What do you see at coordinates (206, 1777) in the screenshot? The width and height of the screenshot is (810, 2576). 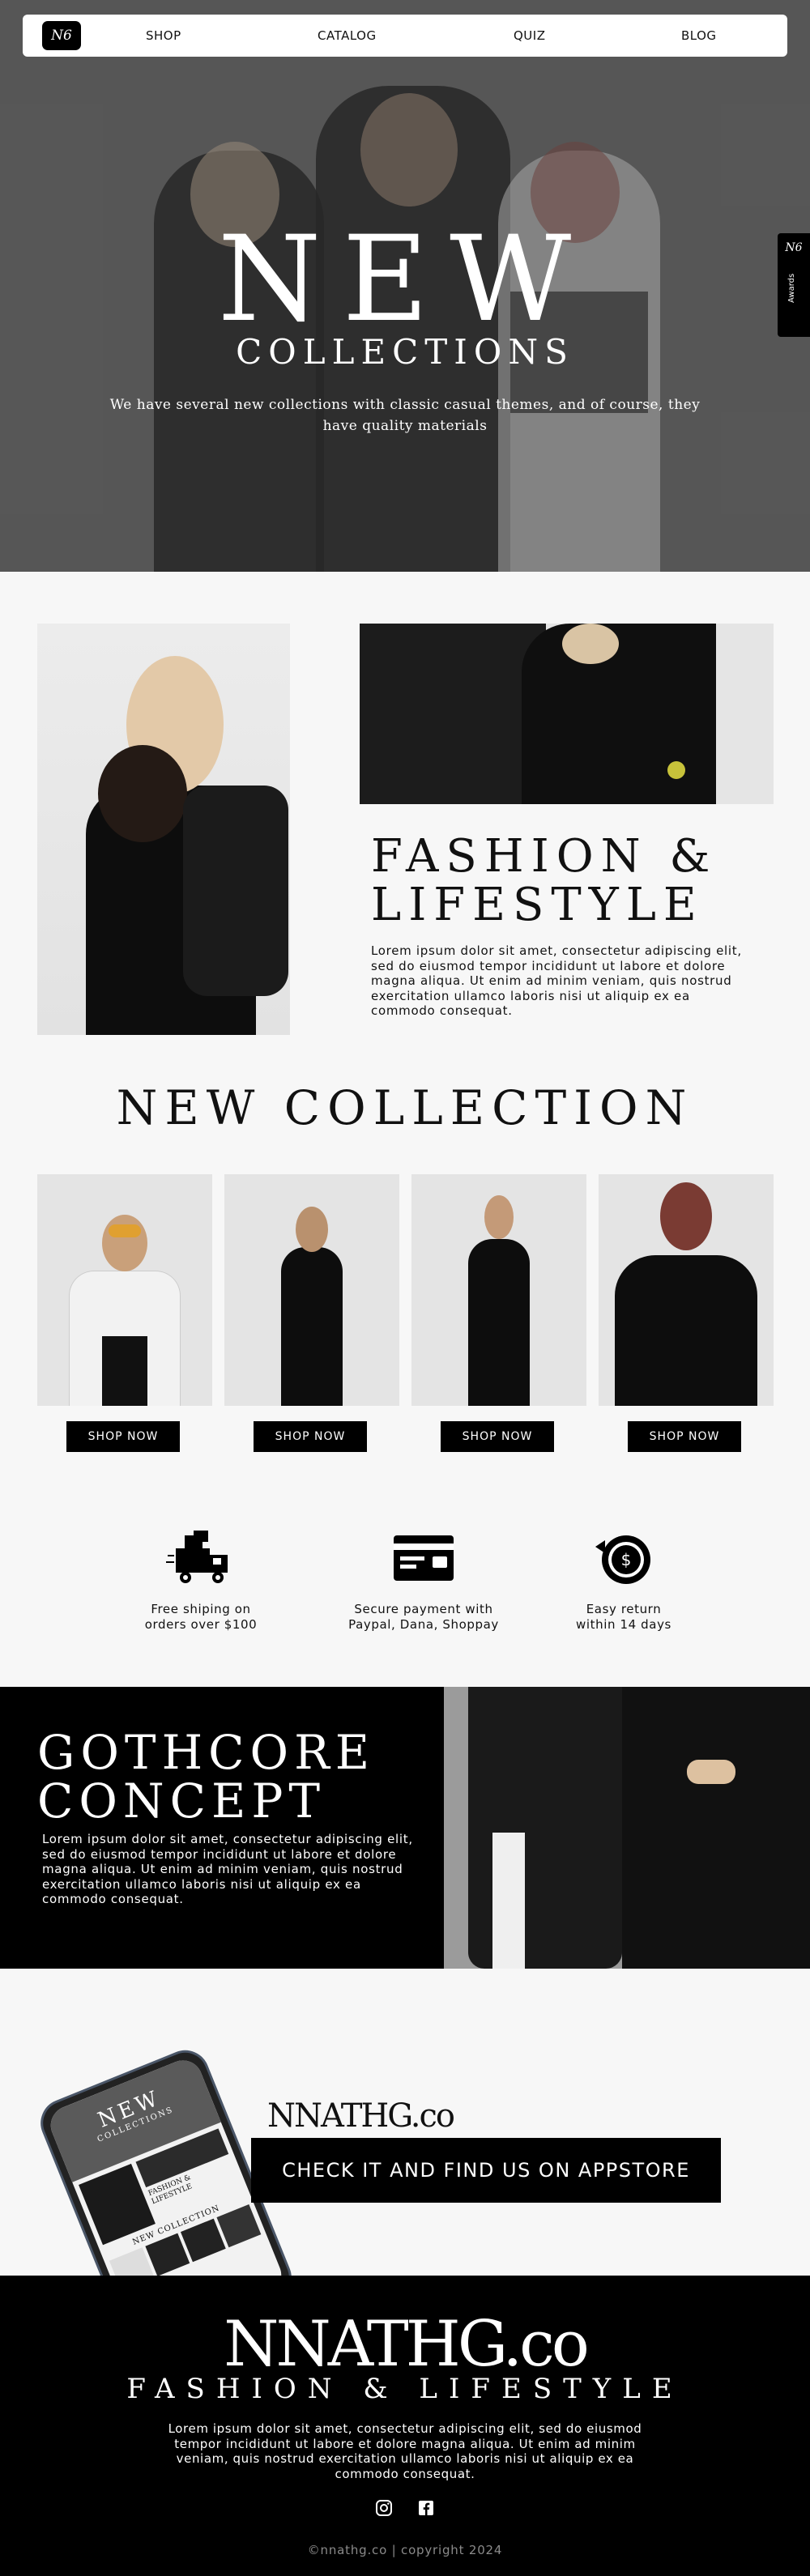 I see `gothcore-title: GOTHCORE CONCEPT` at bounding box center [206, 1777].